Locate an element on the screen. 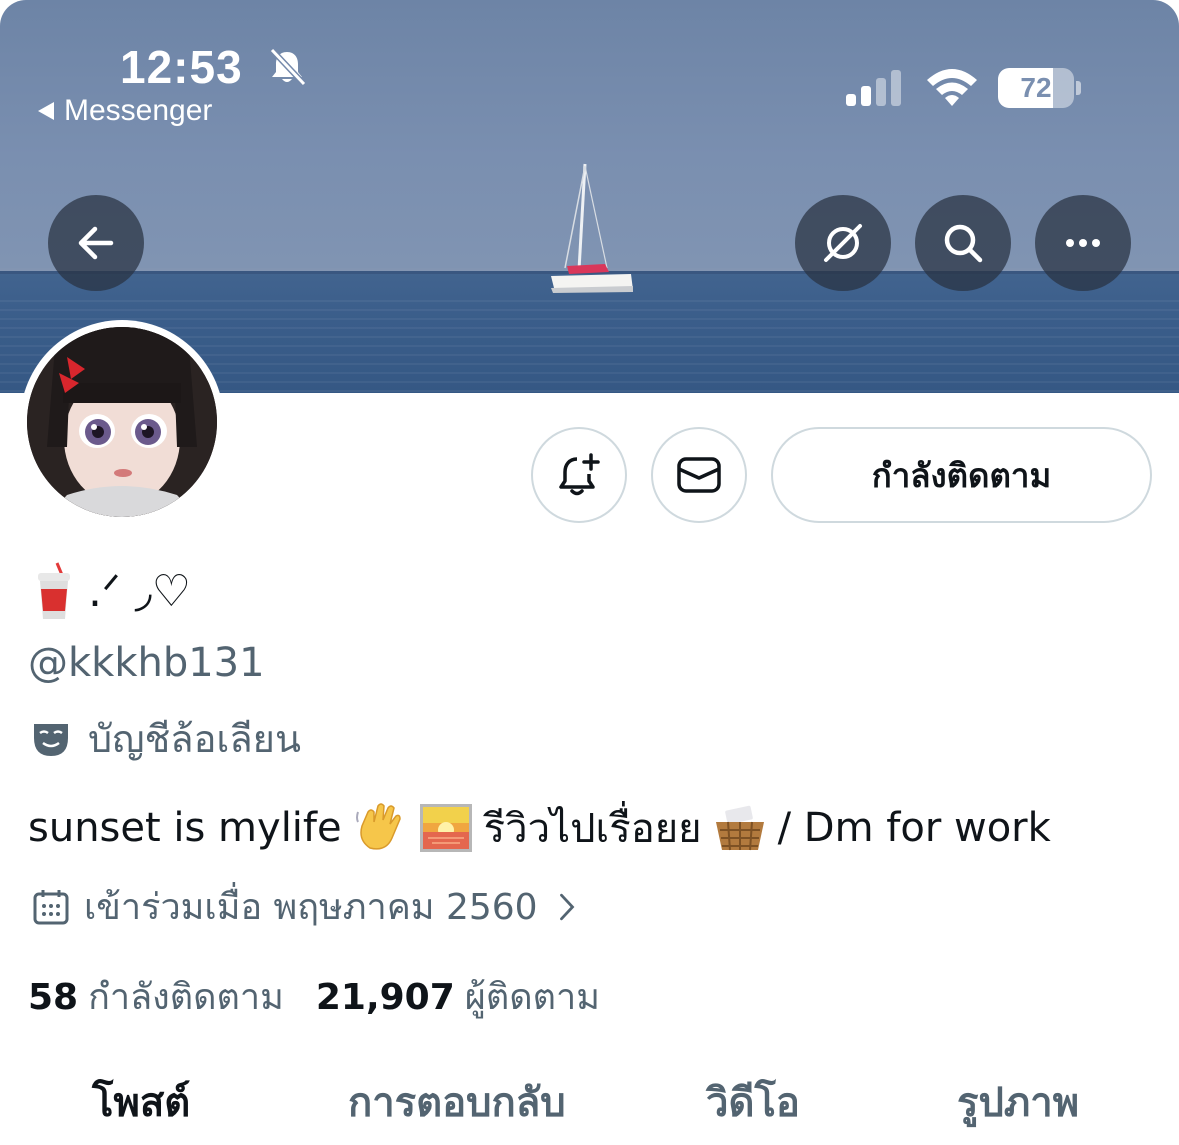 This screenshot has height=1145, width=1179. search-button is located at coordinates (963, 243).